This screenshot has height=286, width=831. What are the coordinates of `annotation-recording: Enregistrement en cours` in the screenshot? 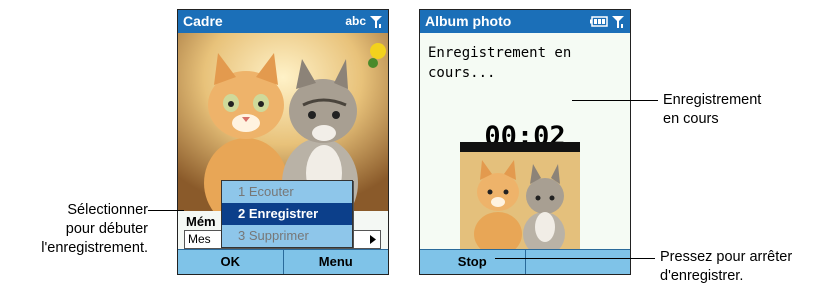 It's located at (712, 110).